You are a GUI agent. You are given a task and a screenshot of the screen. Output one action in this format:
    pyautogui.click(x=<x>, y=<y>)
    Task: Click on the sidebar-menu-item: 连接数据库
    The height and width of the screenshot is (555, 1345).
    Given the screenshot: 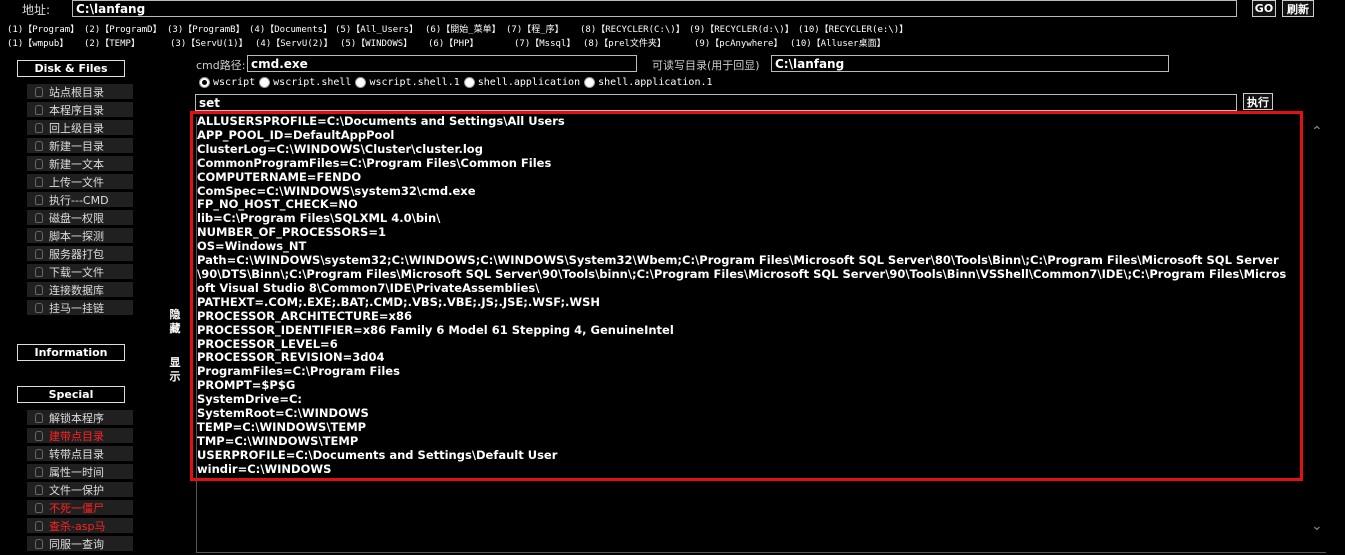 What is the action you would take?
    pyautogui.click(x=80, y=289)
    